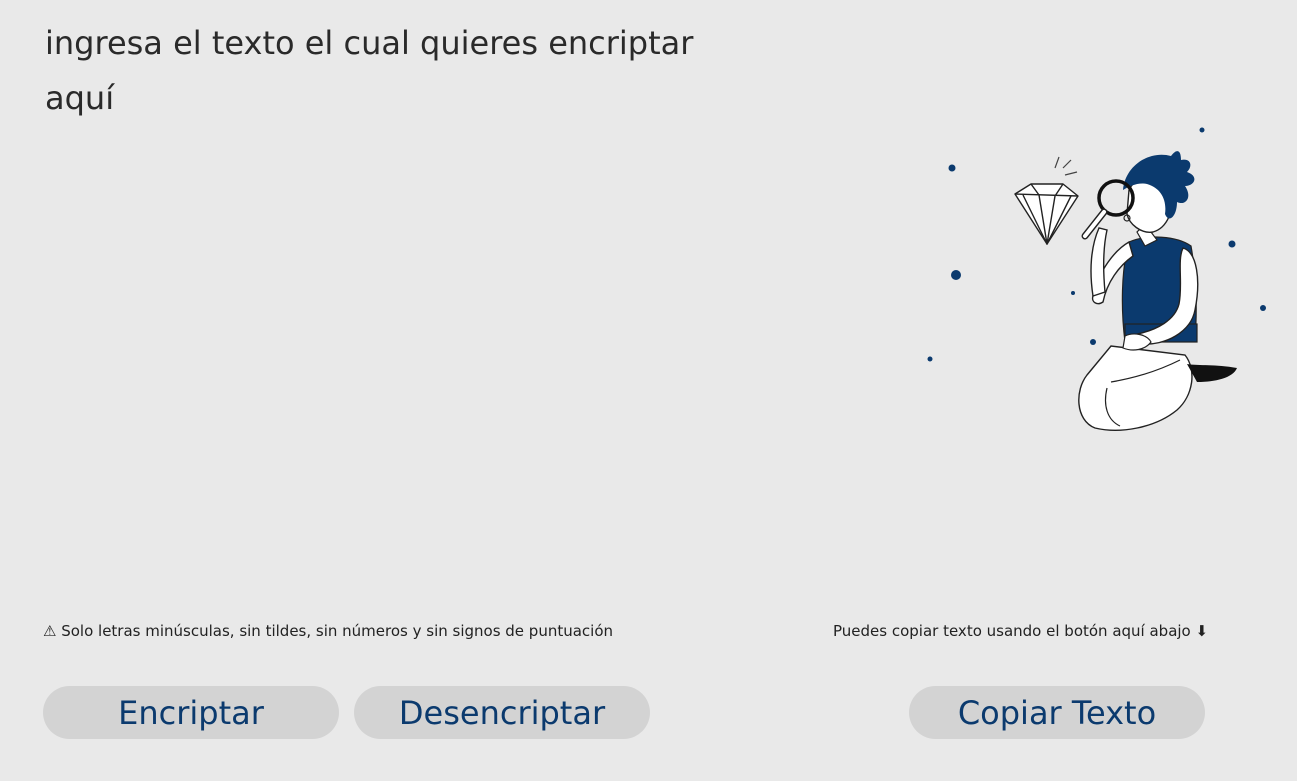 The height and width of the screenshot is (781, 1297). I want to click on arrow-down-icon: ⬇, so click(1199, 631).